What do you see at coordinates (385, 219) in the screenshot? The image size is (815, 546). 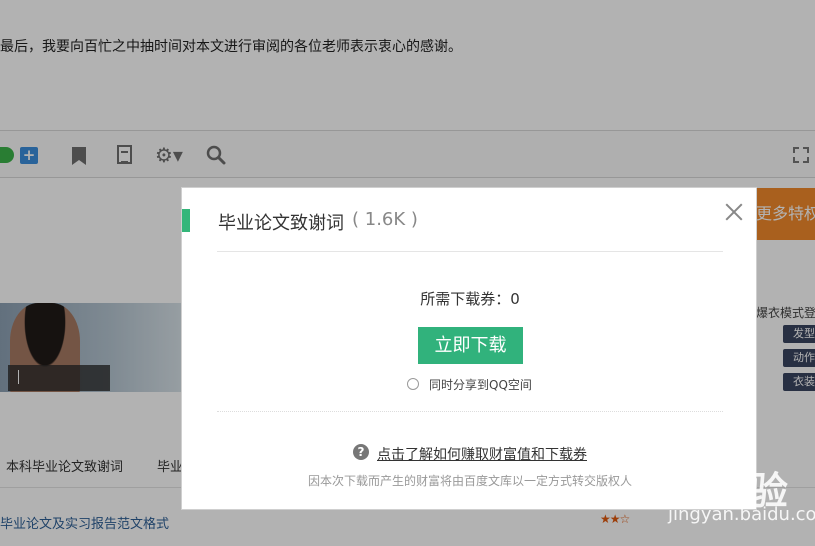 I see `file-size: ( 1.6K )` at bounding box center [385, 219].